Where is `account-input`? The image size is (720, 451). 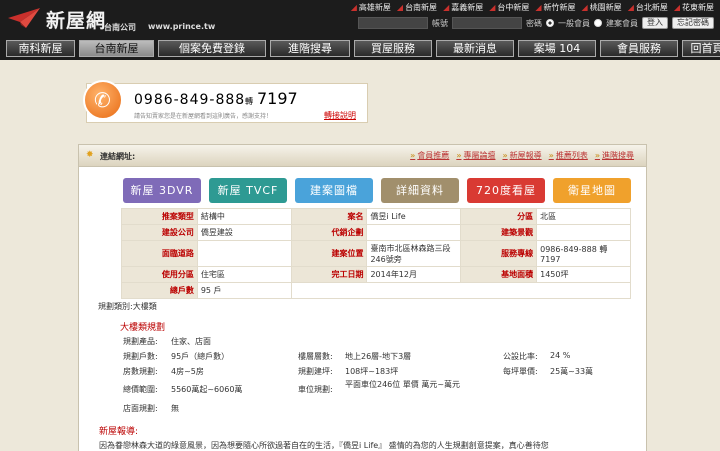 account-input is located at coordinates (393, 23).